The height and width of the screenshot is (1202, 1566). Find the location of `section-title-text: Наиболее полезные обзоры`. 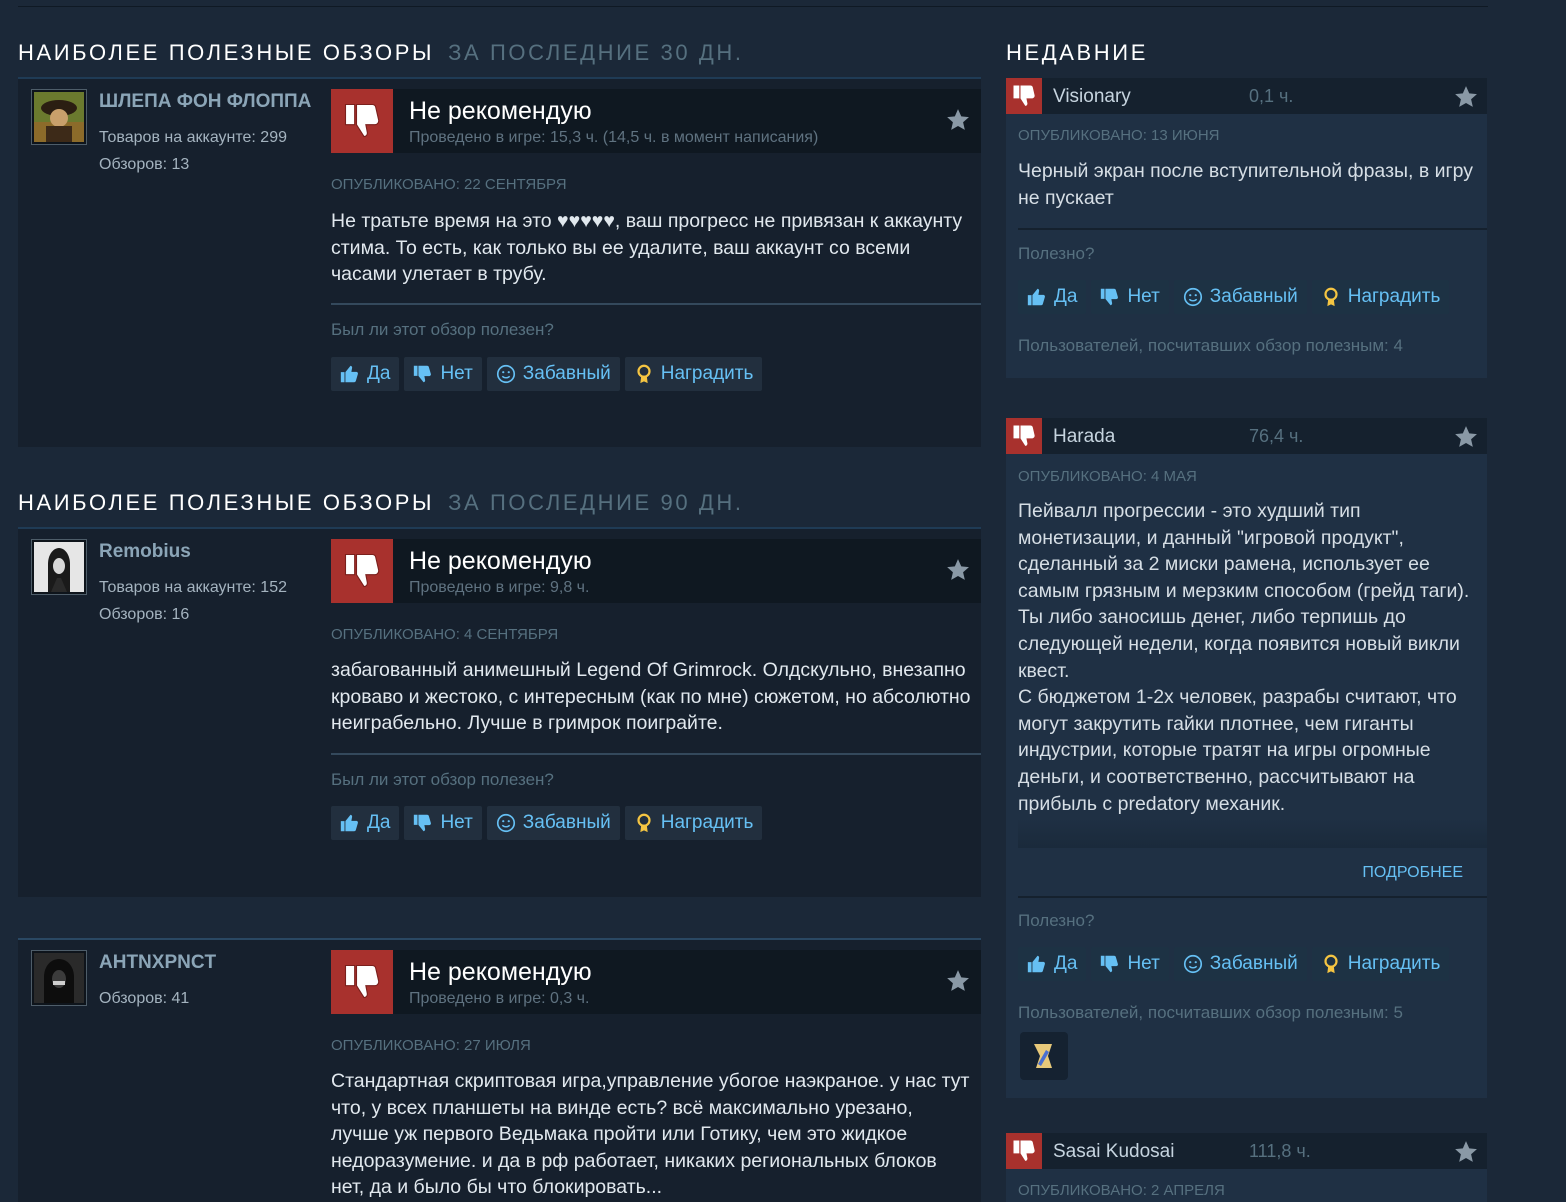

section-title-text: Наиболее полезные обзоры is located at coordinates (226, 52).